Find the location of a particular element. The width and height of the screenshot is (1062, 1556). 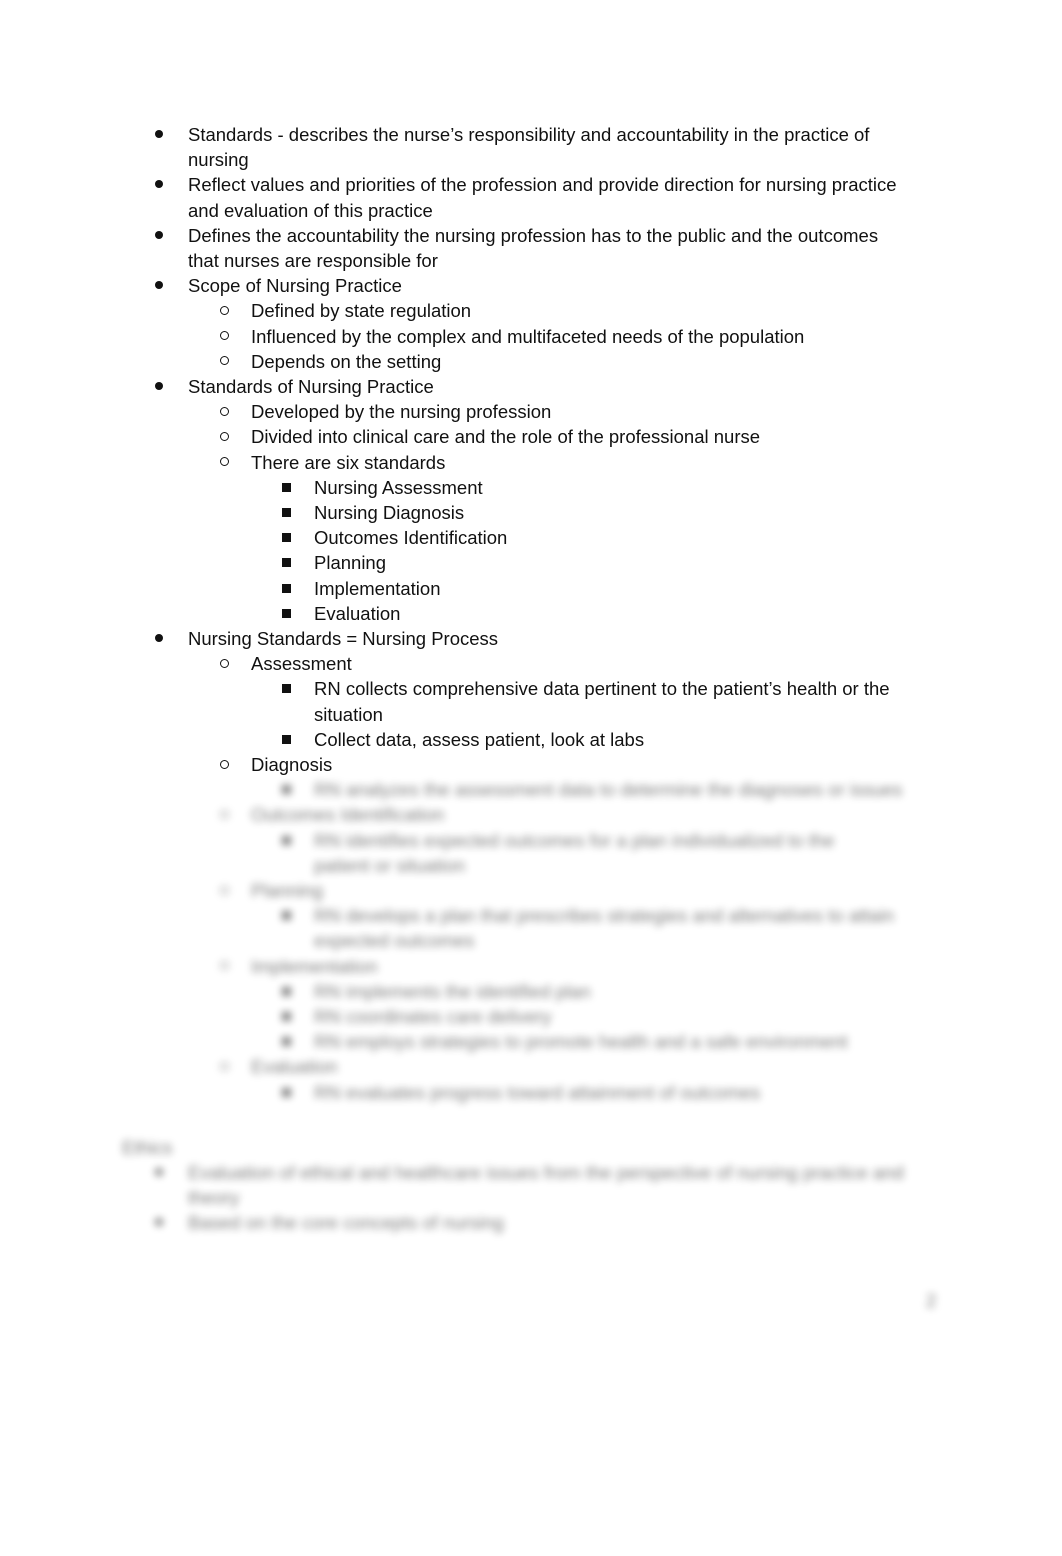

page-number: 2 is located at coordinates (931, 1300).